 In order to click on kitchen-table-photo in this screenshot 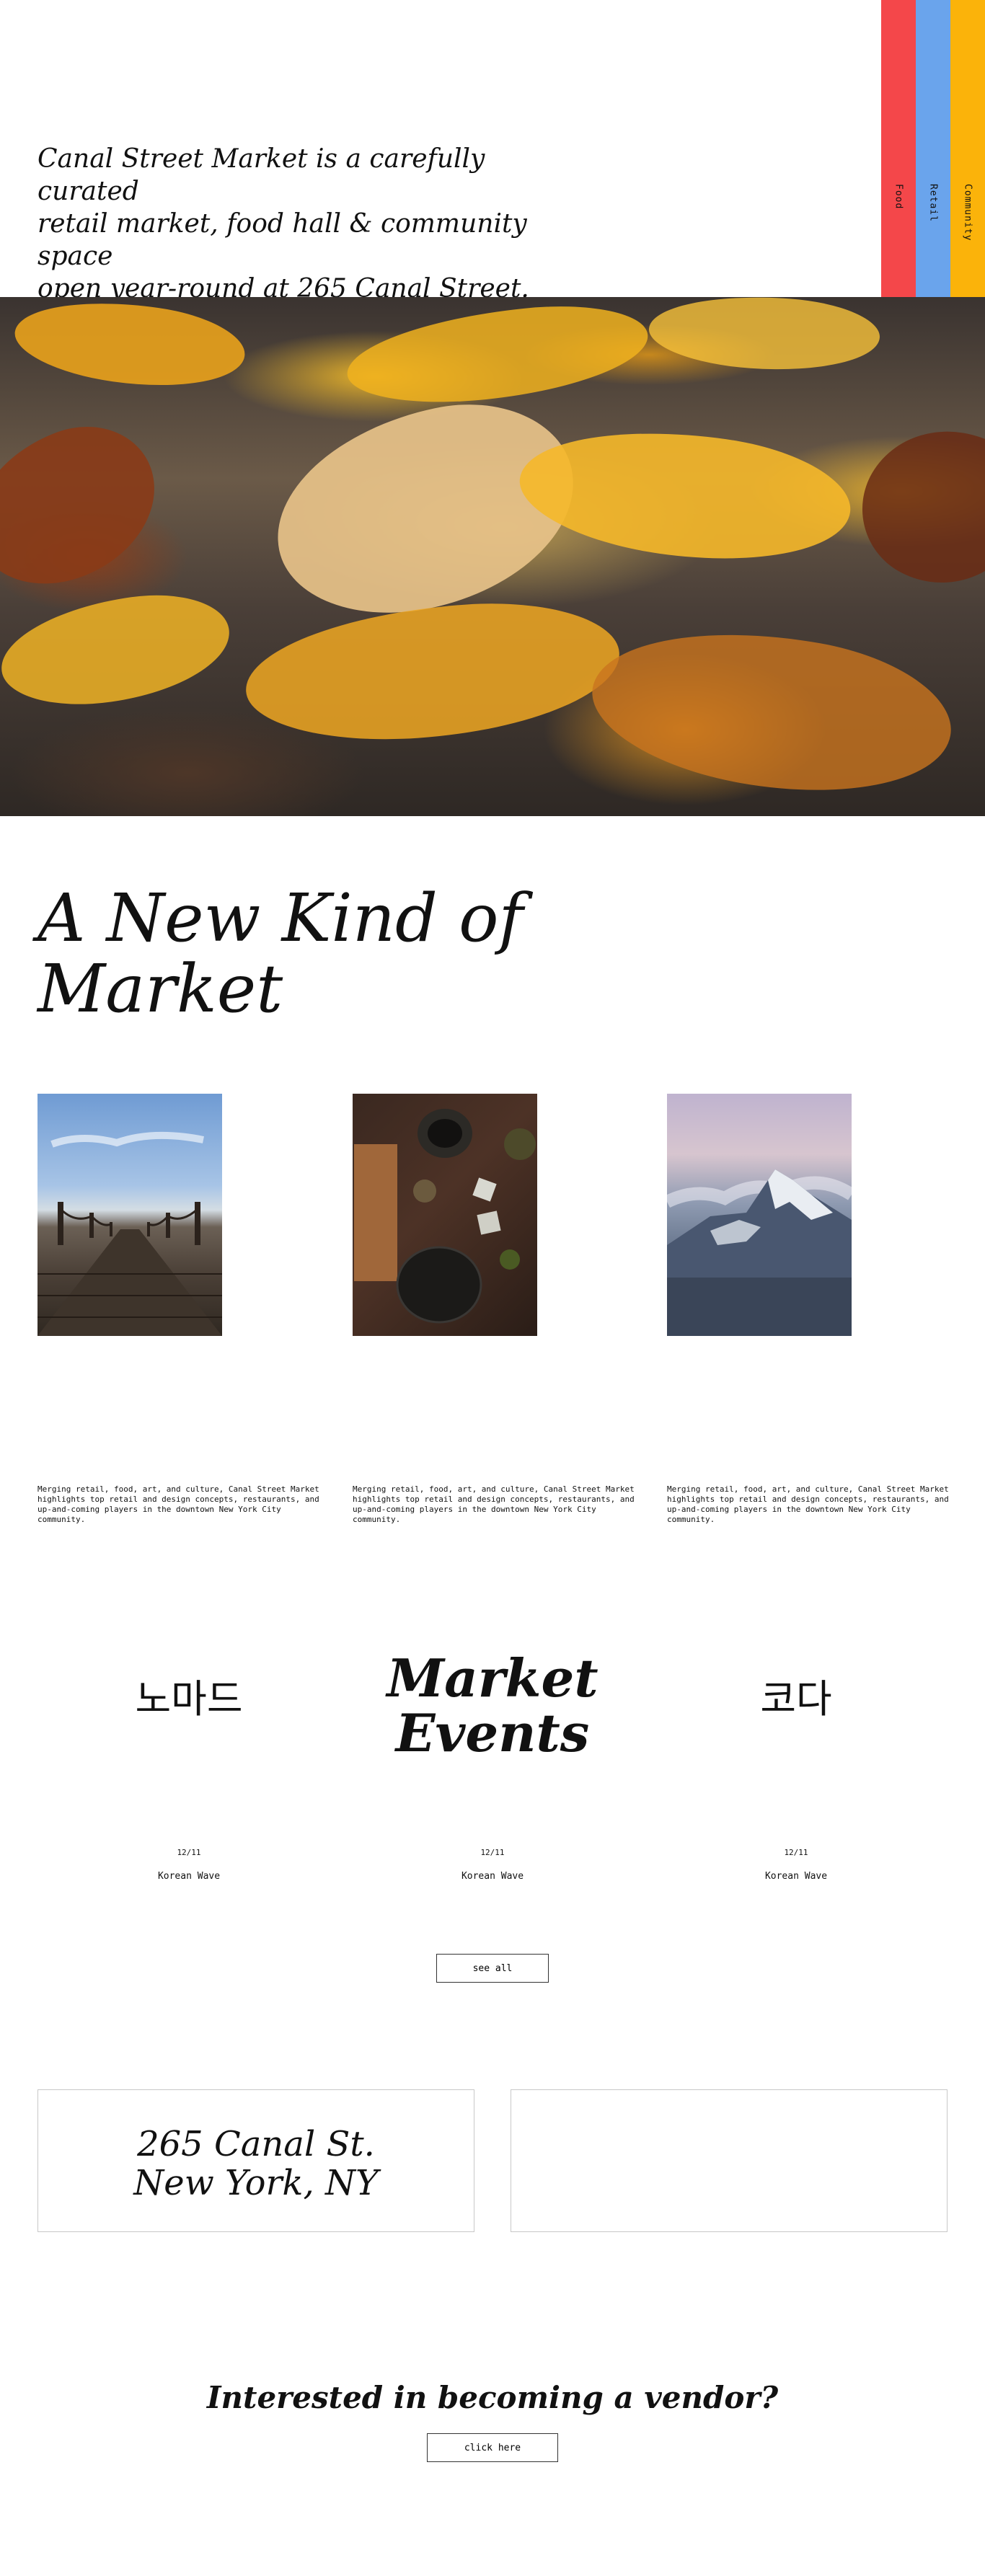, I will do `click(445, 1215)`.